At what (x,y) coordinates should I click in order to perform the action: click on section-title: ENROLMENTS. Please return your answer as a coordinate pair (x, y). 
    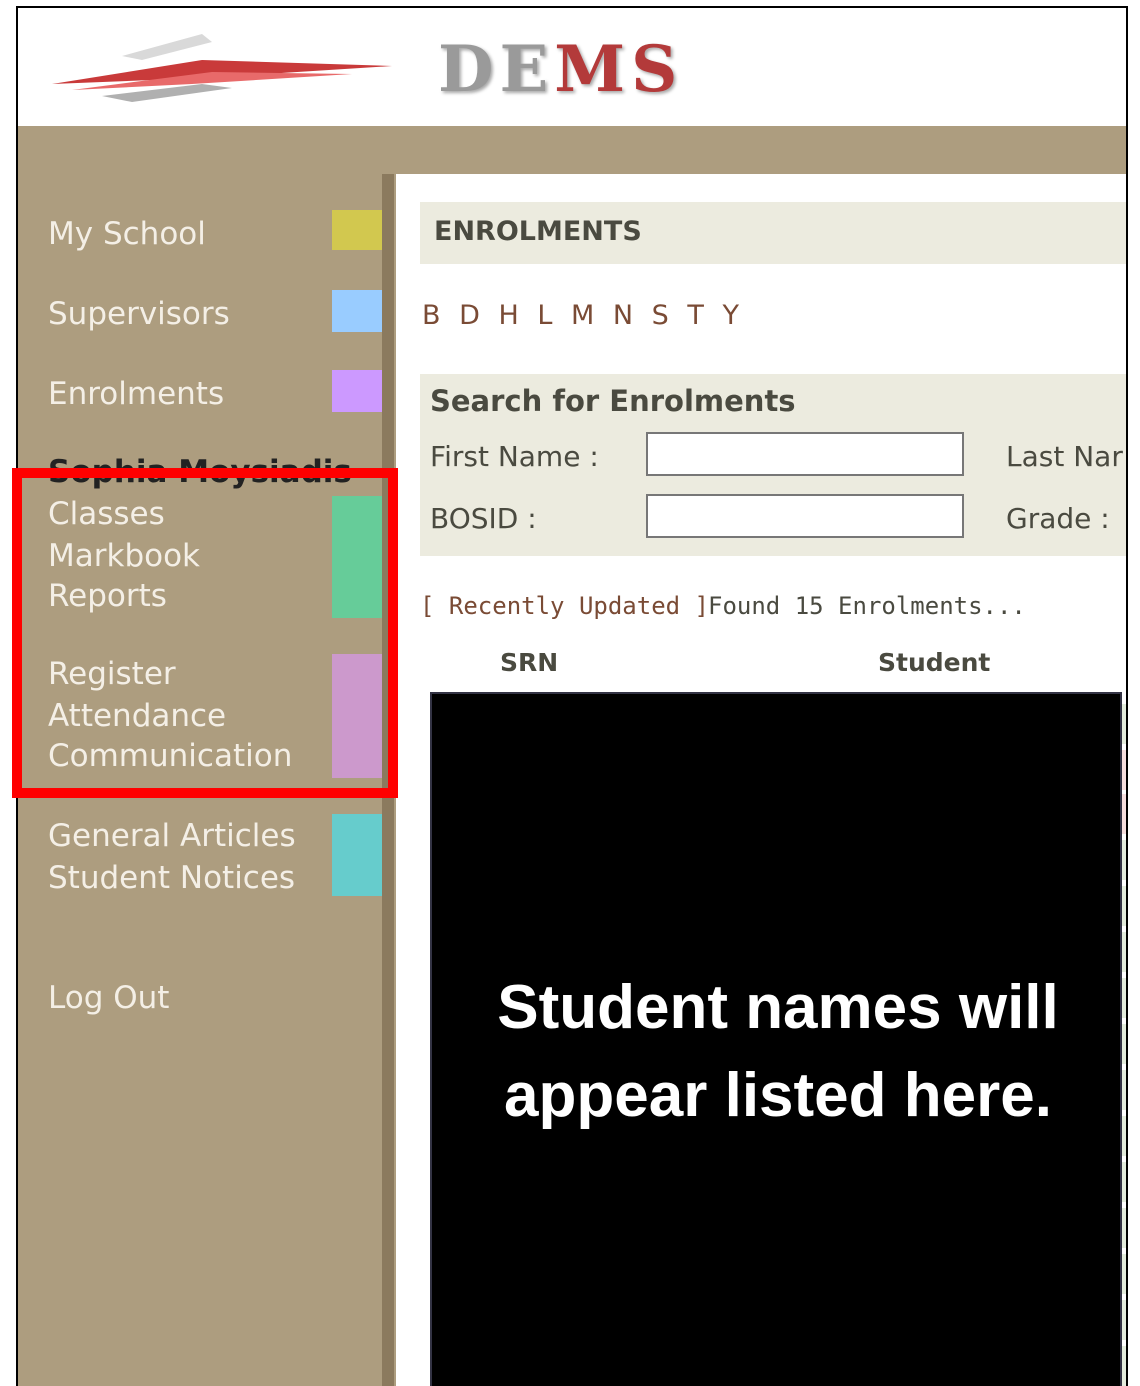
    Looking at the image, I should click on (538, 231).